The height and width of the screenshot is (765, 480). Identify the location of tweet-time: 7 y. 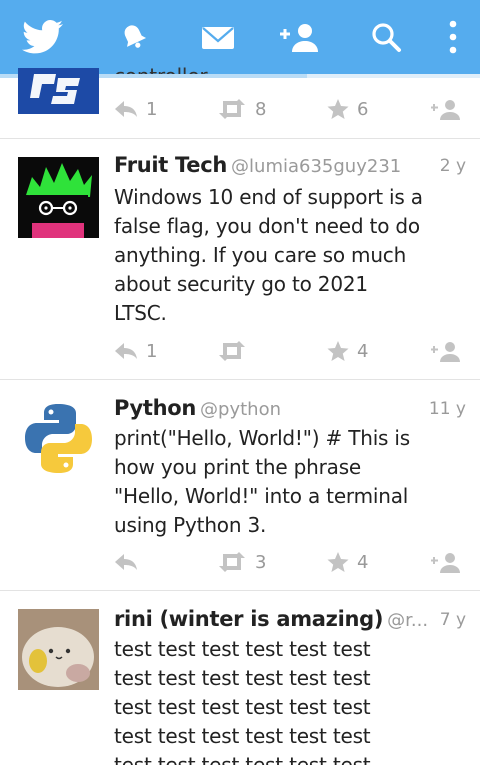
(452, 620).